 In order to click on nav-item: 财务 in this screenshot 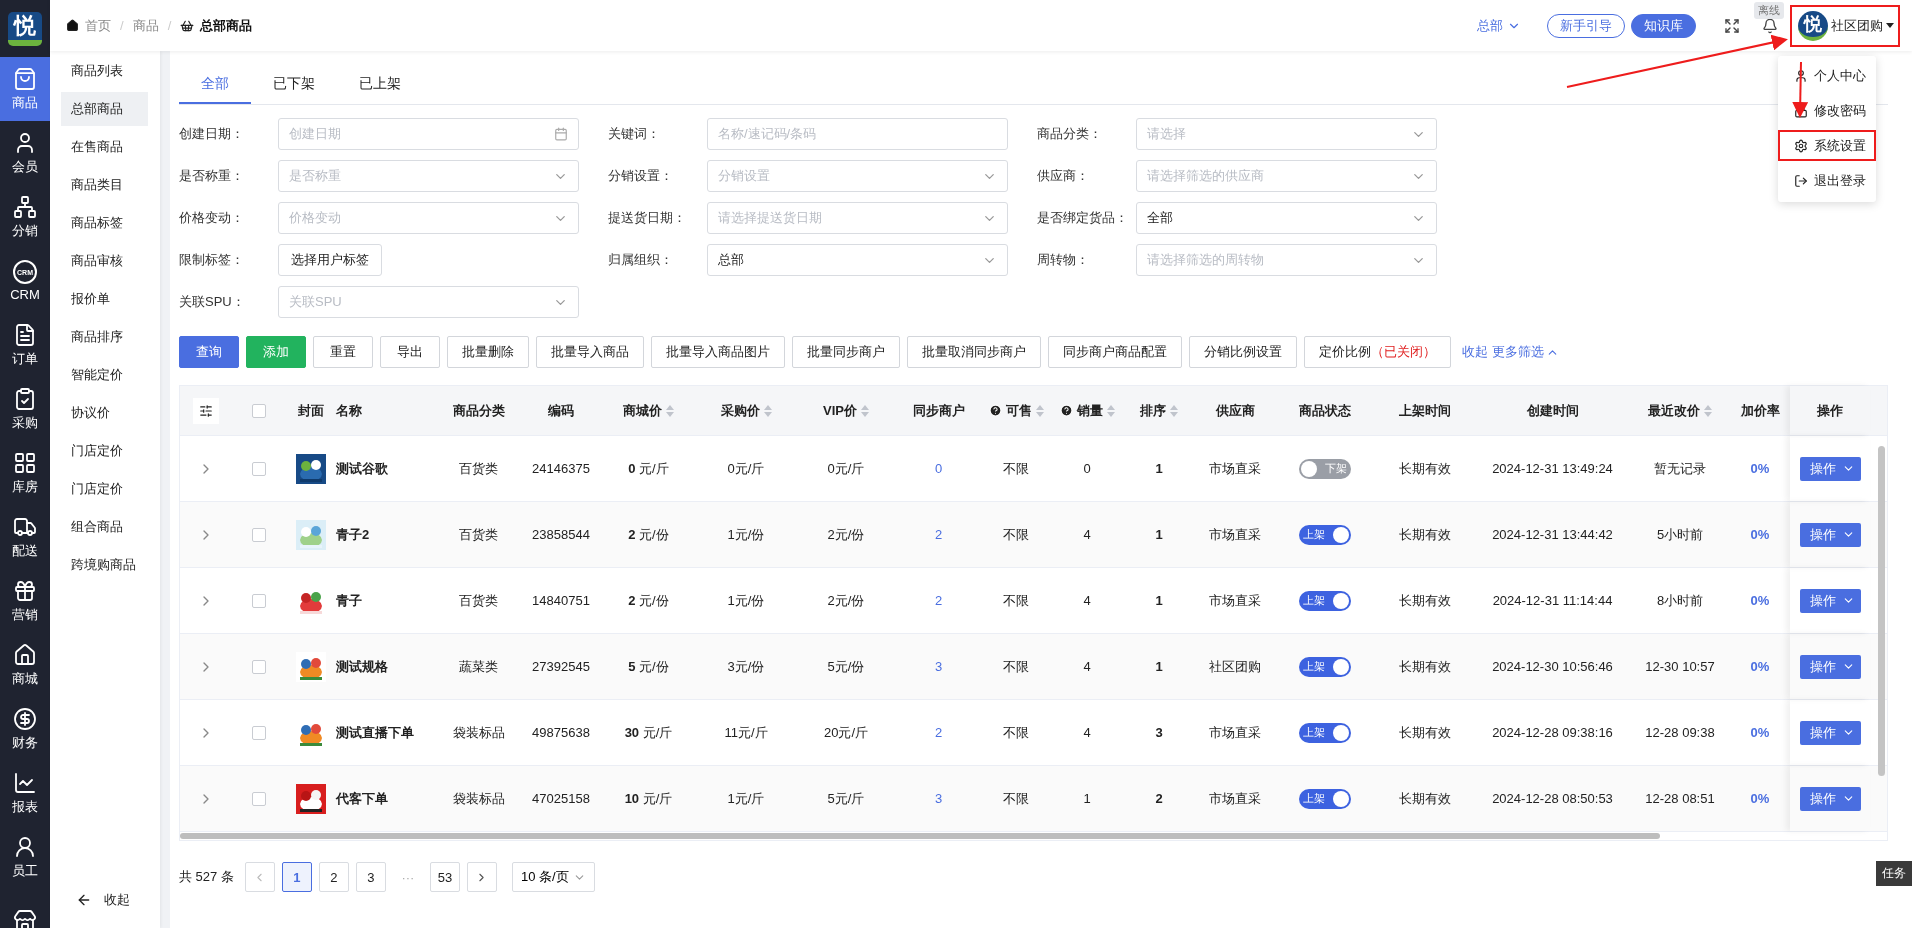, I will do `click(25, 729)`.